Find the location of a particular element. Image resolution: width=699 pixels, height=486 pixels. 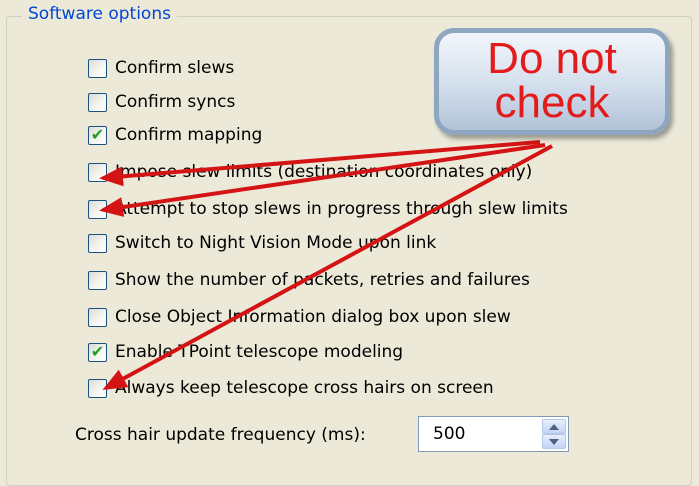

arrow-to-impose-slew-limits is located at coordinates (320, 163).